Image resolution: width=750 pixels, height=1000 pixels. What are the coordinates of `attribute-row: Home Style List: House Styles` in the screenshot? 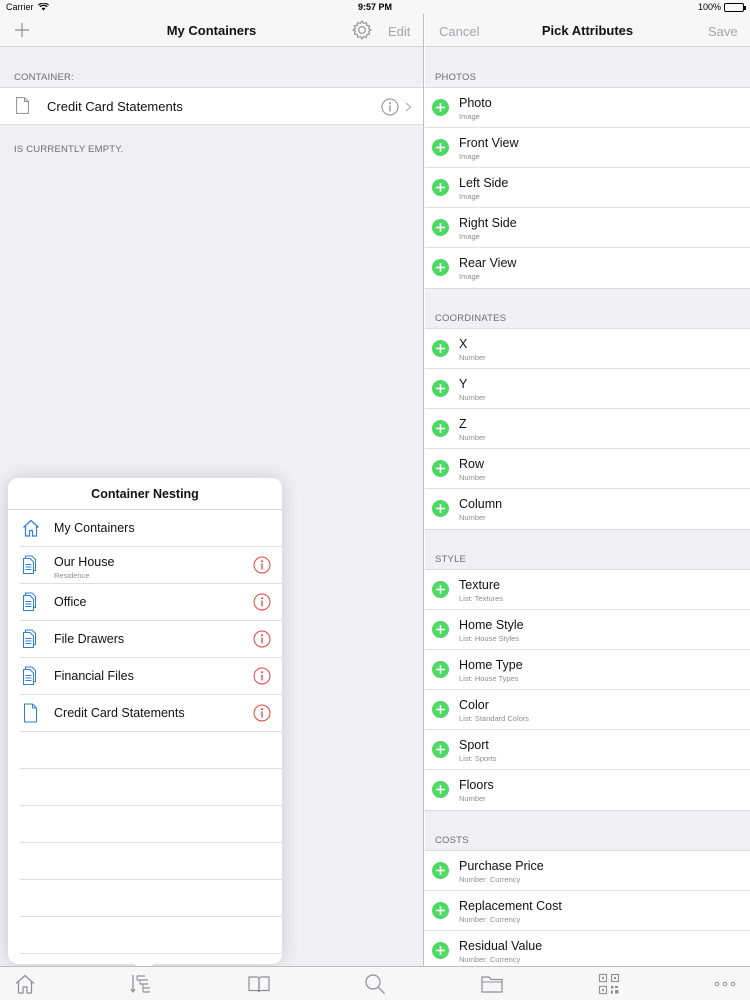 It's located at (587, 630).